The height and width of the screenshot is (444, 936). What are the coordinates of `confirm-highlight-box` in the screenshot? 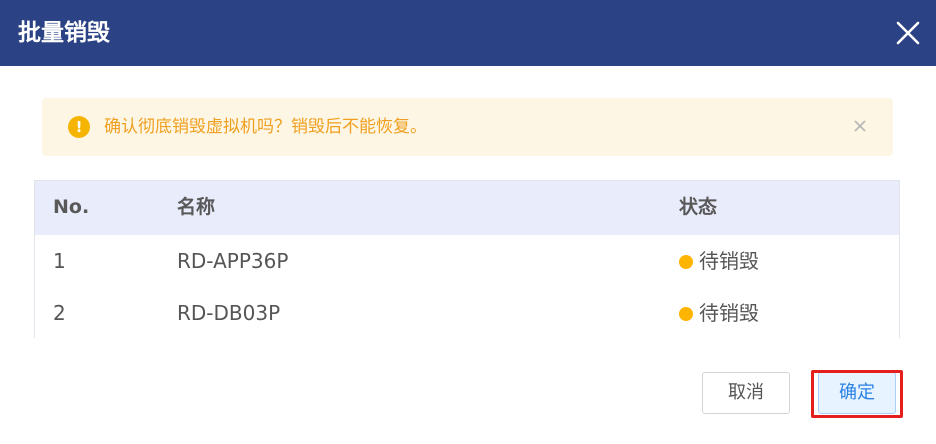 It's located at (857, 394).